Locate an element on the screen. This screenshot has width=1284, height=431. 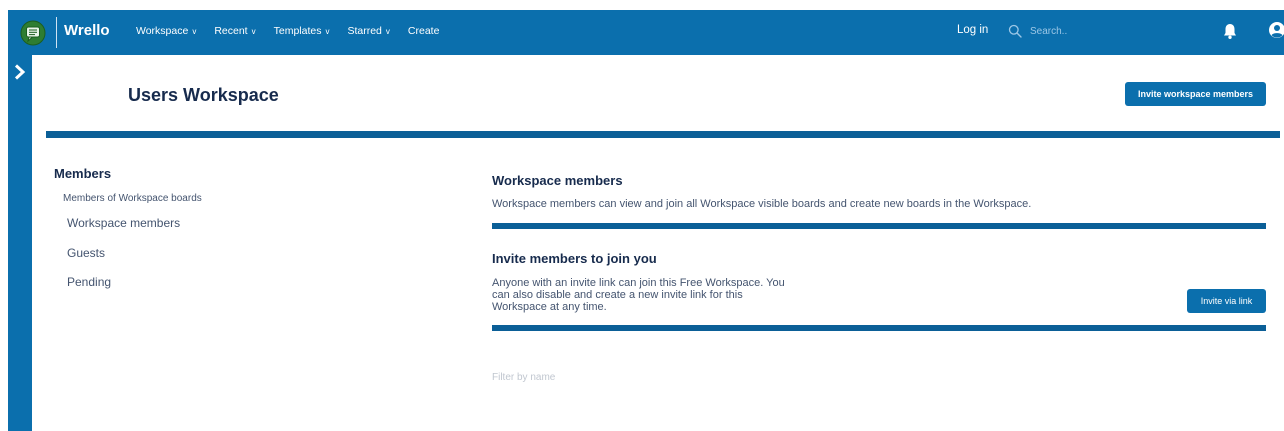
nav-create: Create is located at coordinates (424, 31).